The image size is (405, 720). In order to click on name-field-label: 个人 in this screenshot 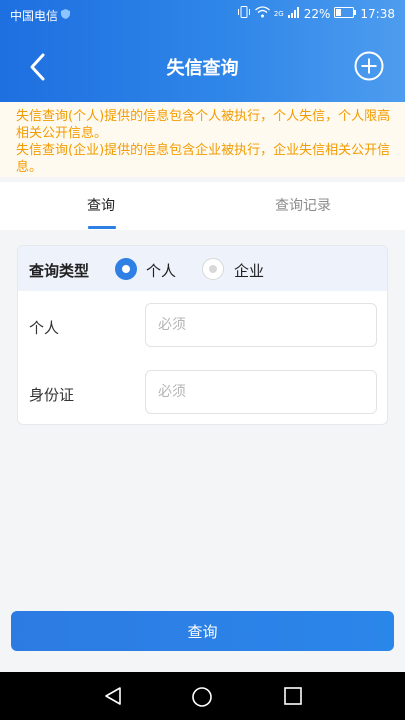, I will do `click(44, 328)`.